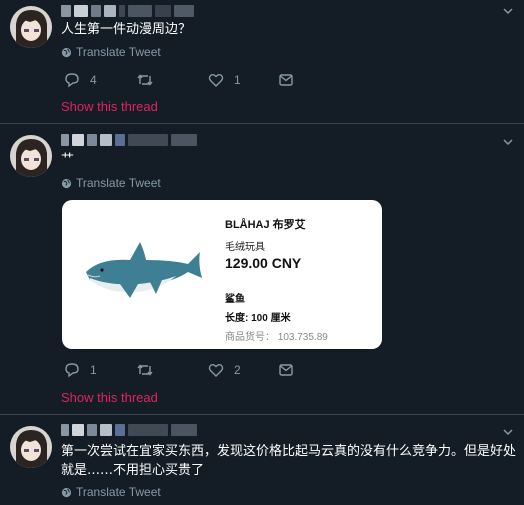 The width and height of the screenshot is (524, 505). I want to click on tweet-actions: 1 2, so click(184, 370).